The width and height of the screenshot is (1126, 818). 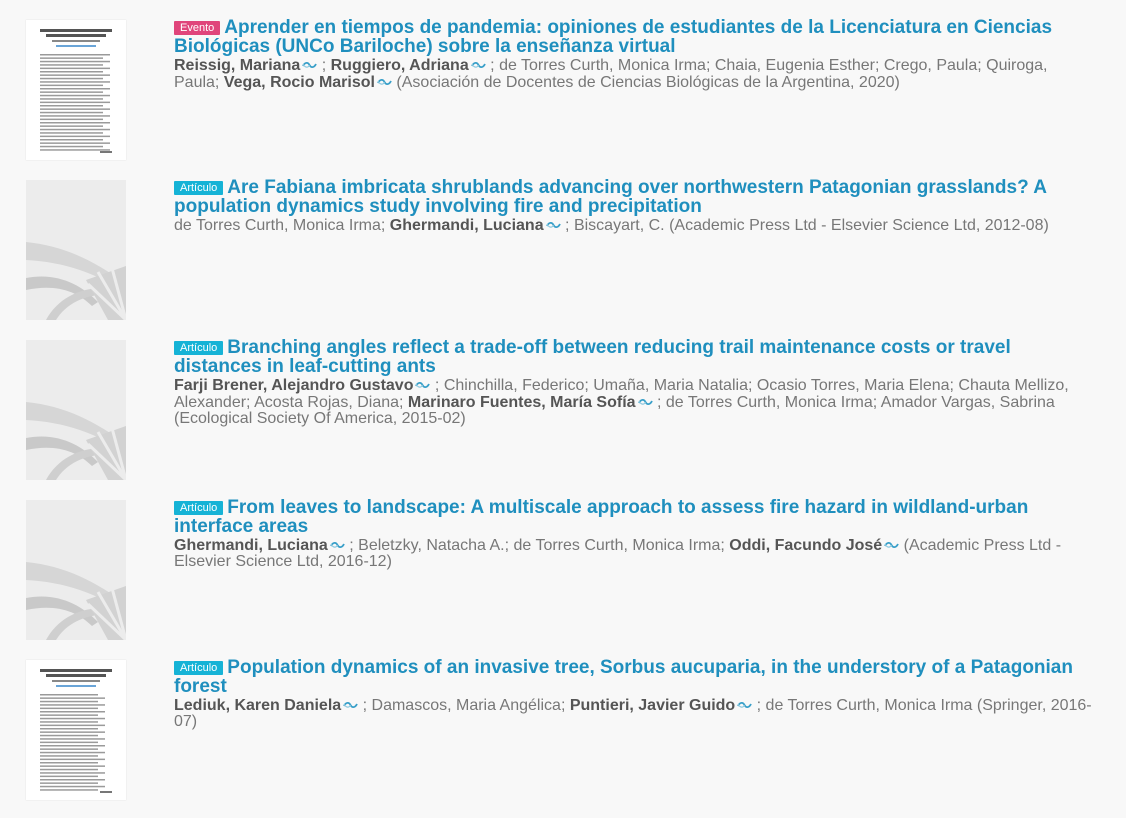 I want to click on author-name: Ocasio Torres, Maria Elena, so click(x=853, y=385).